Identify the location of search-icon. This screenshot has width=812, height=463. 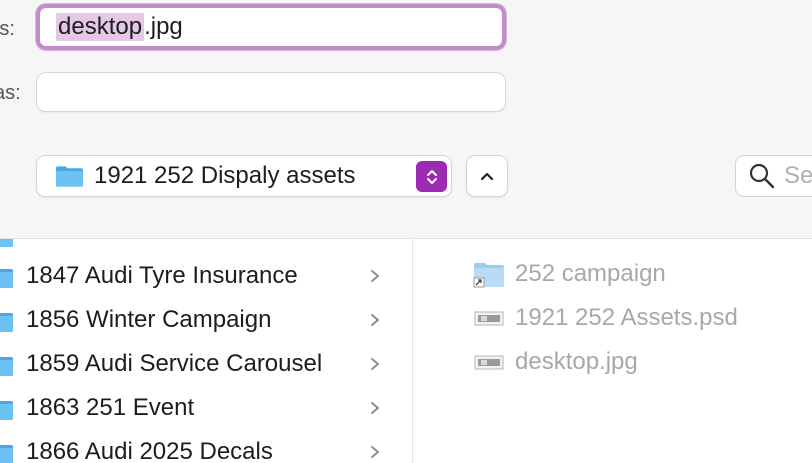
(762, 176).